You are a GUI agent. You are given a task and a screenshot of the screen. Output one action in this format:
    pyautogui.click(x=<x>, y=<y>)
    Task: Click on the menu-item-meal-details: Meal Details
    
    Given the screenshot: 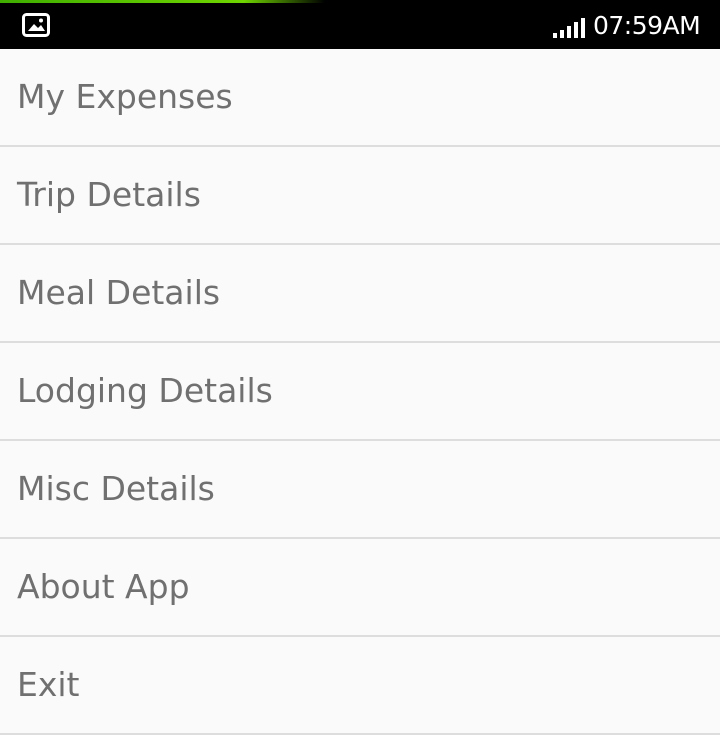 What is the action you would take?
    pyautogui.click(x=360, y=294)
    